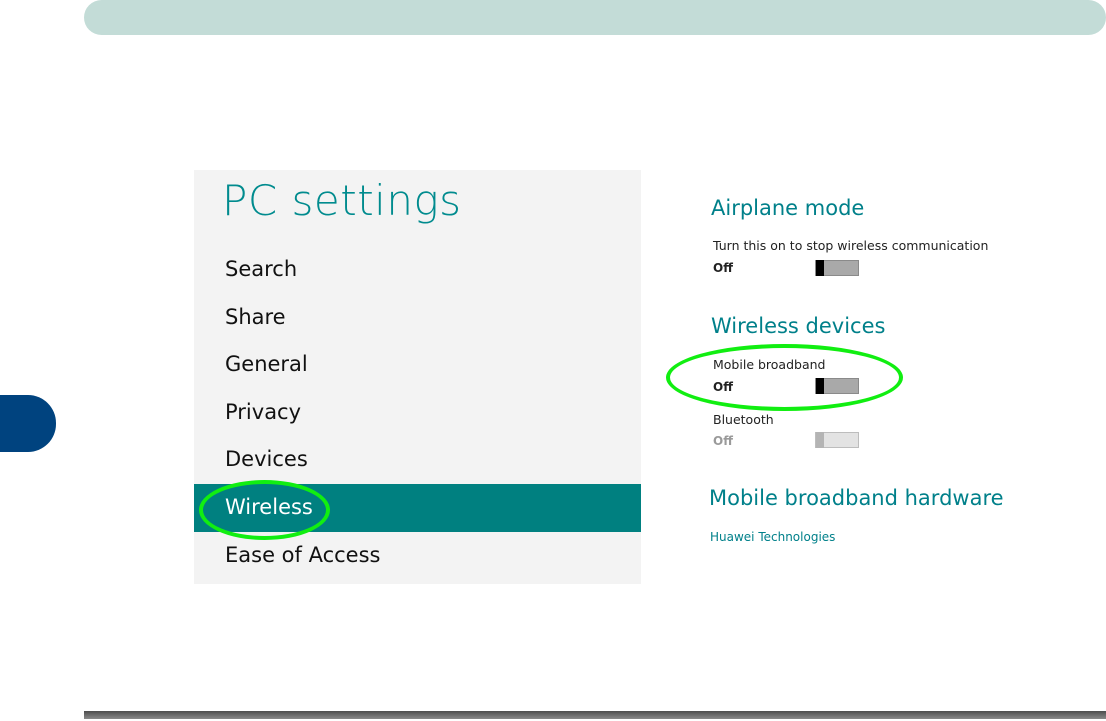 This screenshot has width=1106, height=721. I want to click on nav-item-devices: Devices, so click(417, 460).